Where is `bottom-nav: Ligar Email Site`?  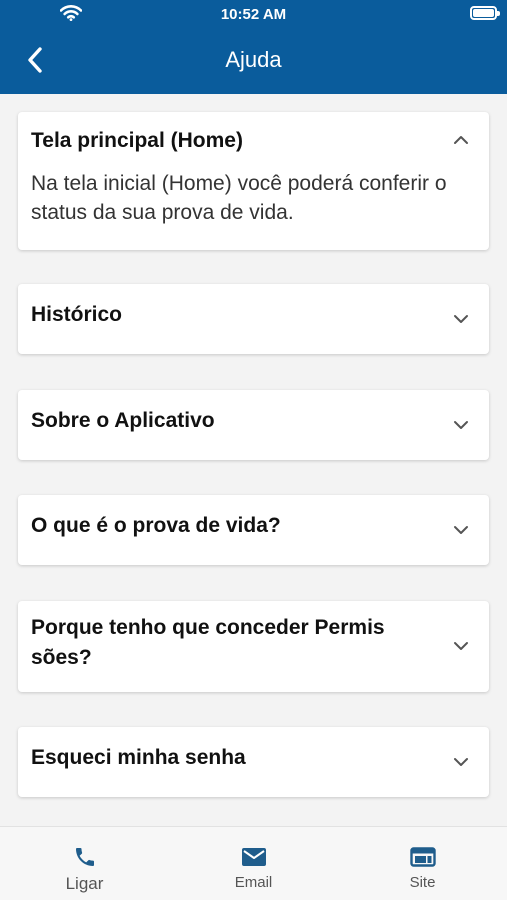
bottom-nav: Ligar Email Site is located at coordinates (253, 863).